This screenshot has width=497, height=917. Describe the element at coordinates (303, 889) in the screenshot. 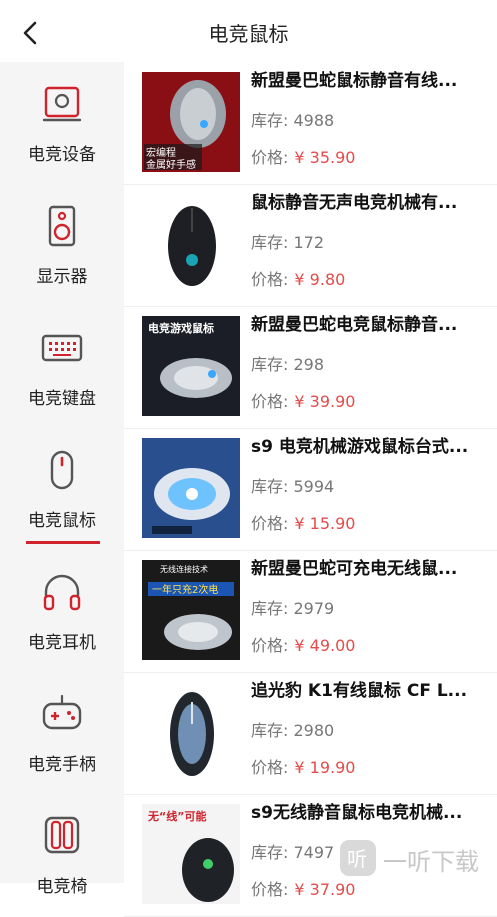

I see `product-price: 价格: ¥ 37.90` at that location.